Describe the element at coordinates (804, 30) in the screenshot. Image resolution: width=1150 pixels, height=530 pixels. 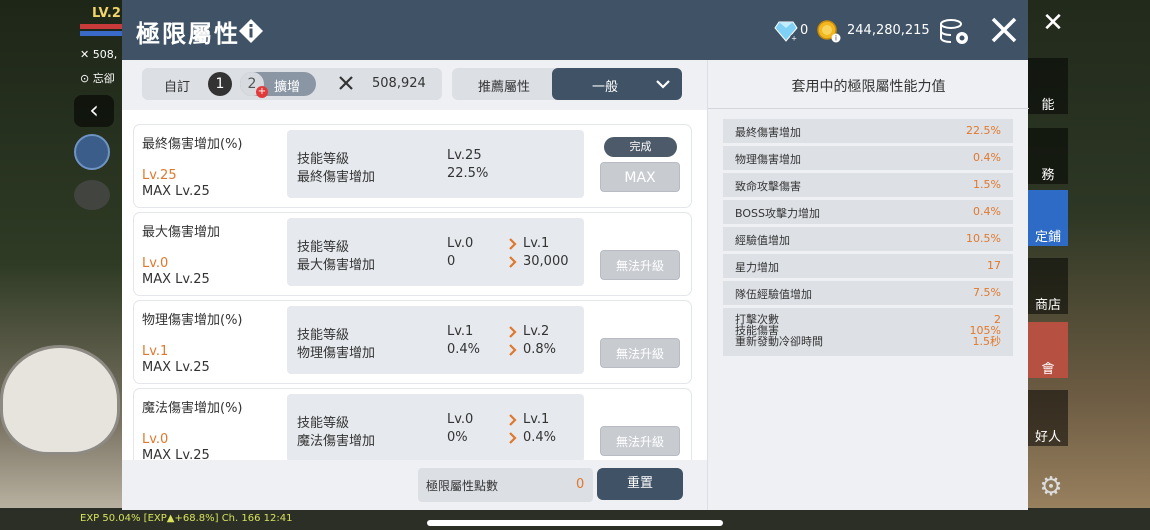
I see `gem-count: 0` at that location.